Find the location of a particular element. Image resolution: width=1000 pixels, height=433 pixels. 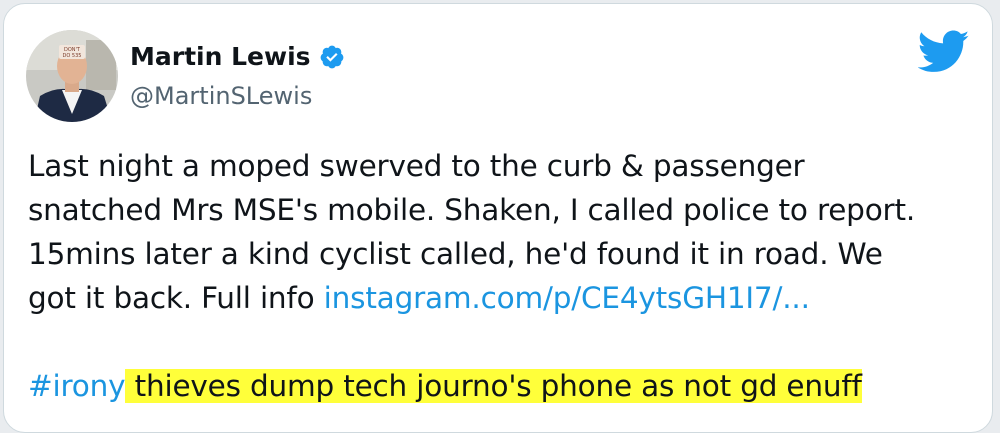

svg-text: DO 535 is located at coordinates (72, 56).